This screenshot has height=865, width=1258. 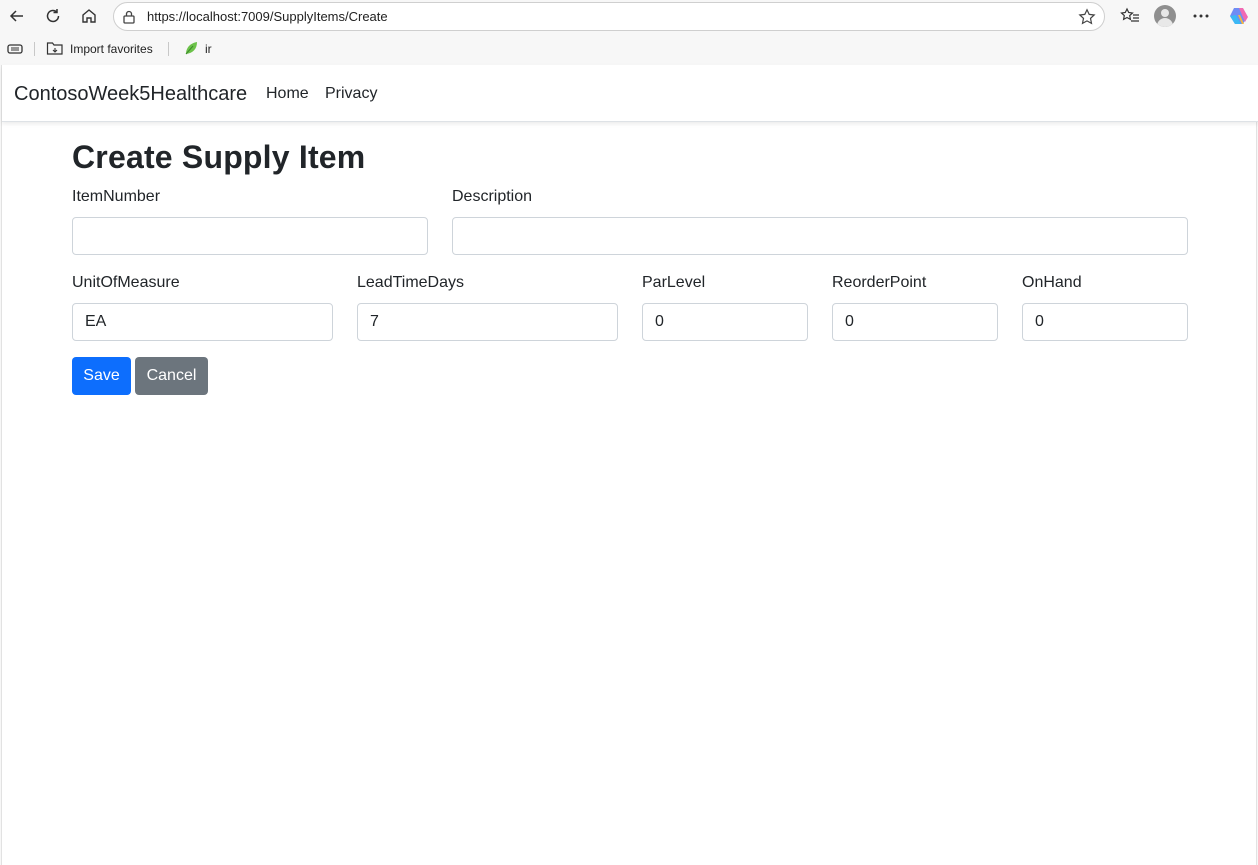 What do you see at coordinates (492, 196) in the screenshot?
I see `description-label: Description` at bounding box center [492, 196].